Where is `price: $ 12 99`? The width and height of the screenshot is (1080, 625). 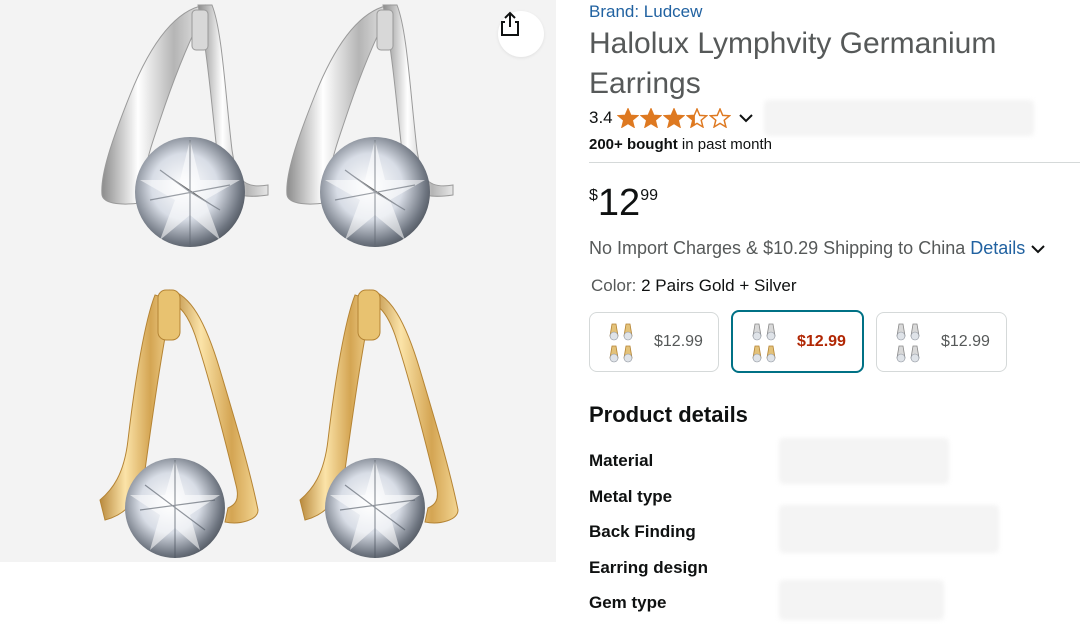
price: $ 12 99 is located at coordinates (623, 203).